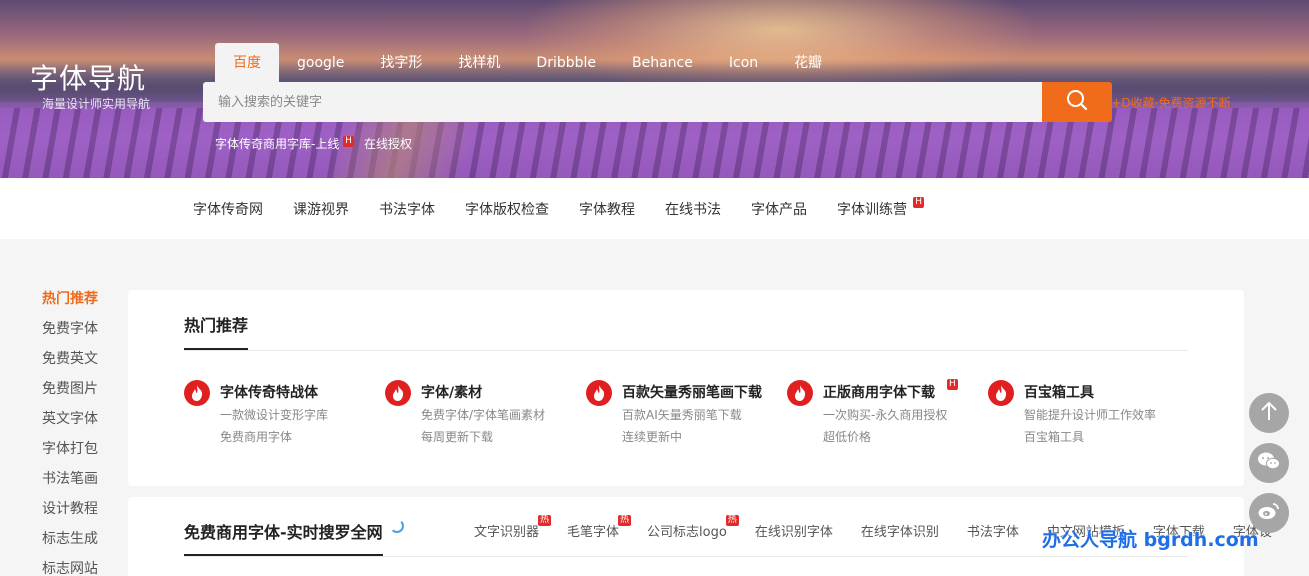 The height and width of the screenshot is (576, 1309). I want to click on hot-item-desc: 免费商用字体, so click(256, 437).